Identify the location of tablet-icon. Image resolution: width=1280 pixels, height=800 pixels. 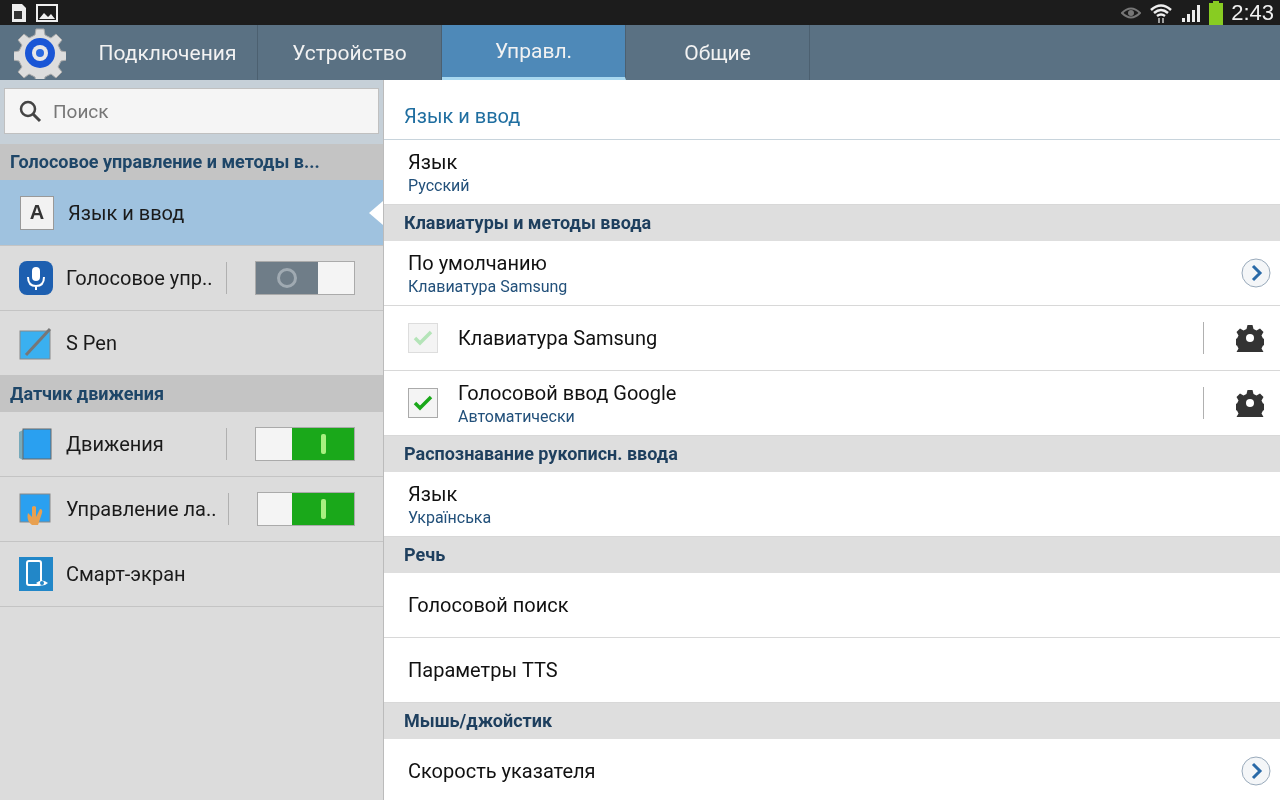
(36, 444).